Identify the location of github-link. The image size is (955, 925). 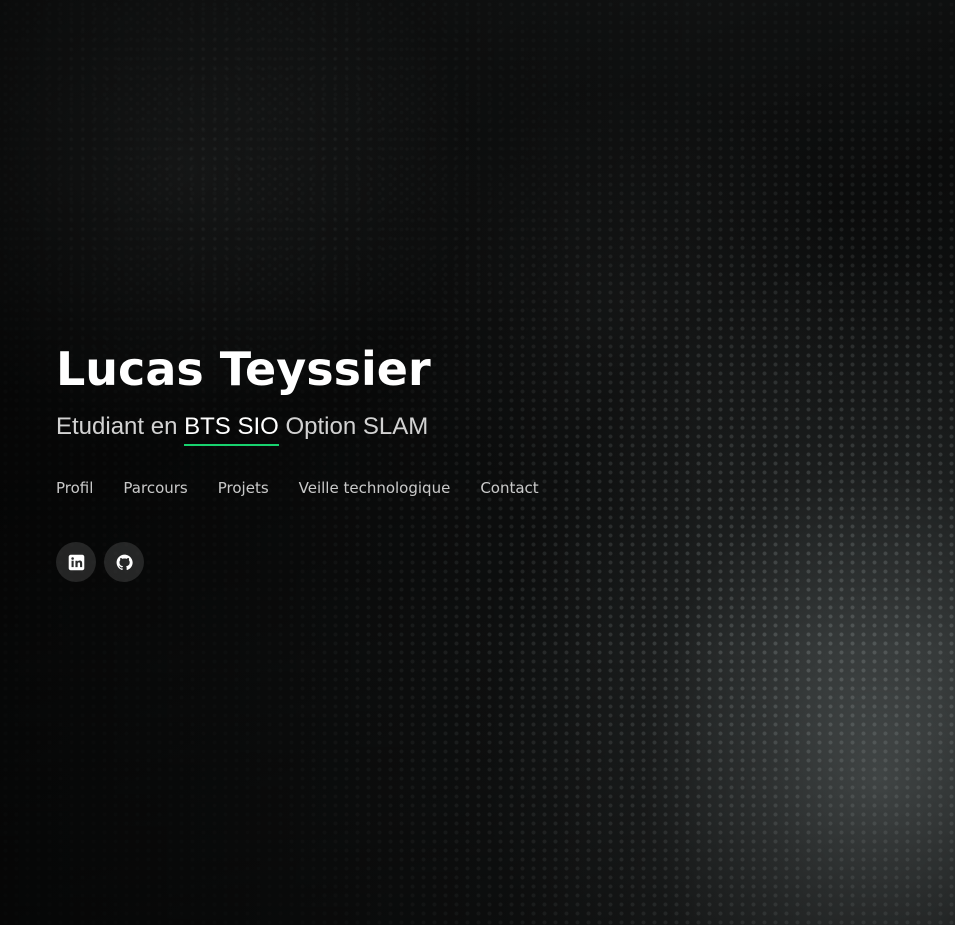
(124, 562).